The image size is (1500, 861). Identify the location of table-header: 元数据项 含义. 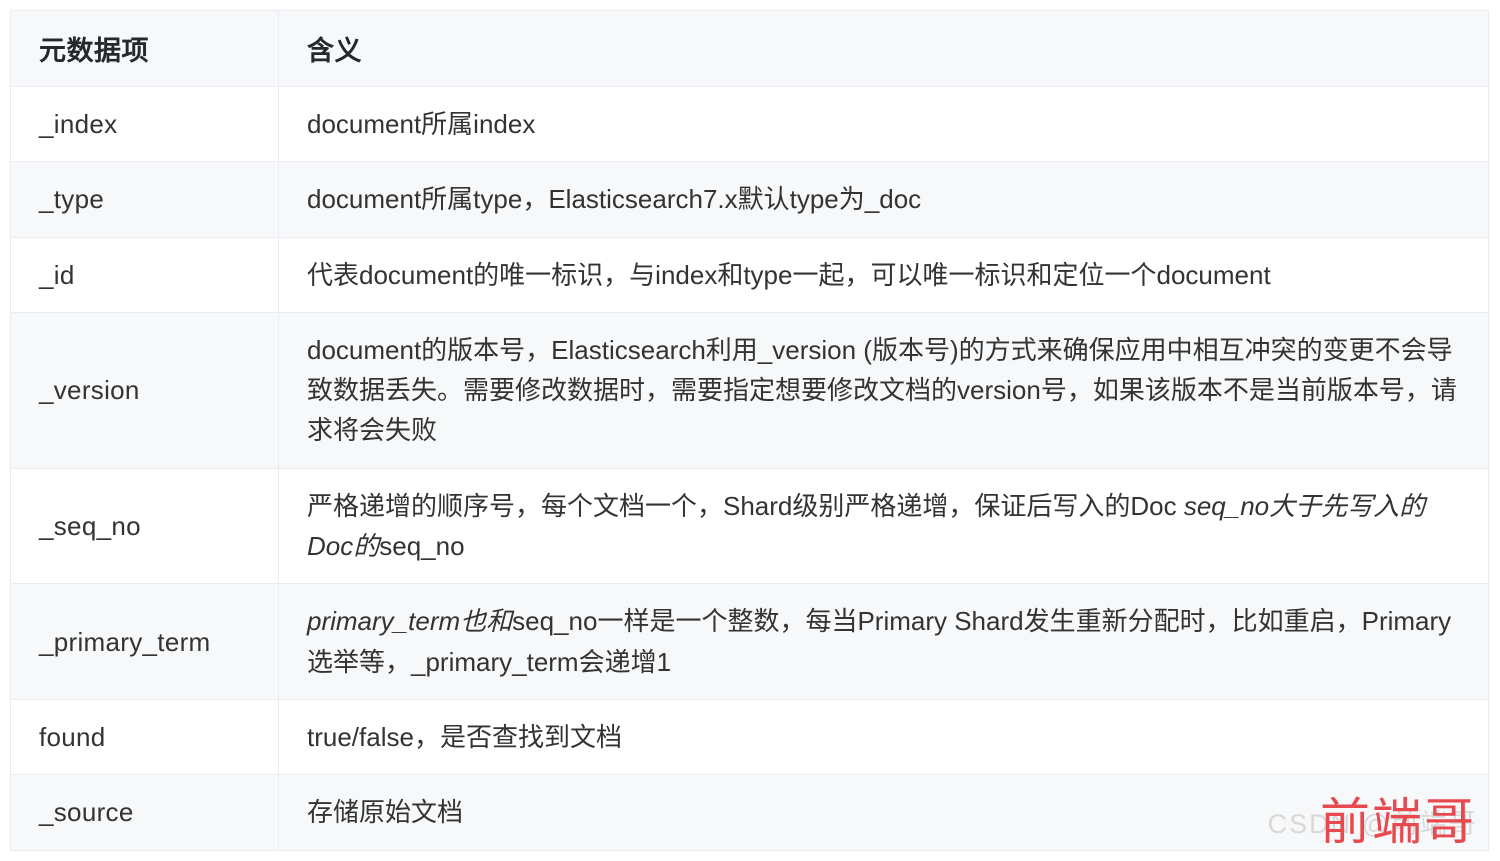
(749, 48).